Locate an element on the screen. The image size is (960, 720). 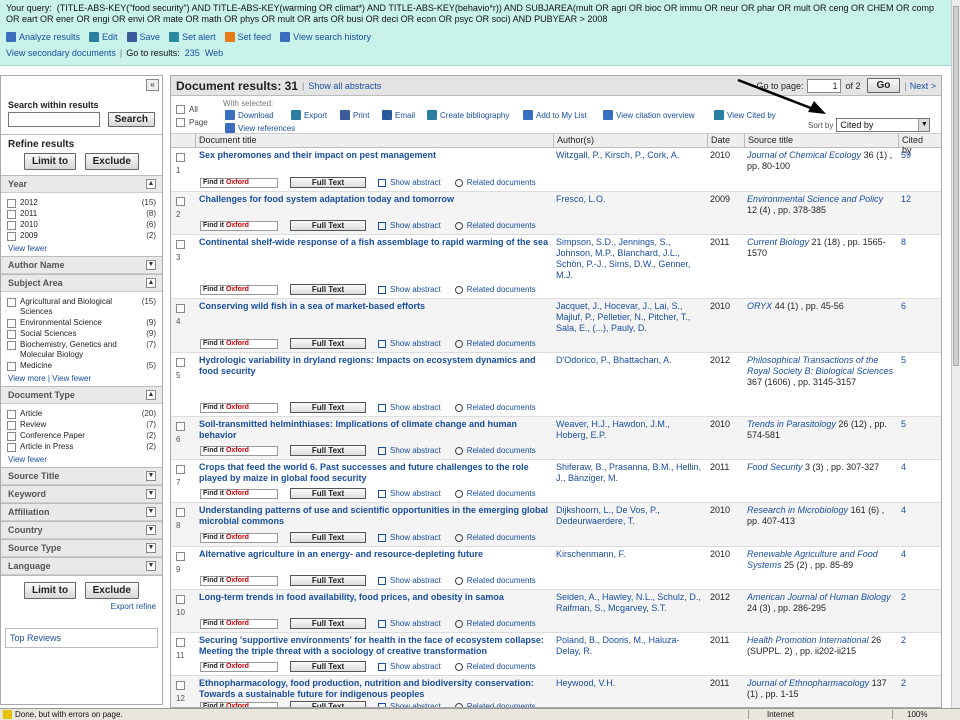
journal-link: Current Biology is located at coordinates (778, 242).